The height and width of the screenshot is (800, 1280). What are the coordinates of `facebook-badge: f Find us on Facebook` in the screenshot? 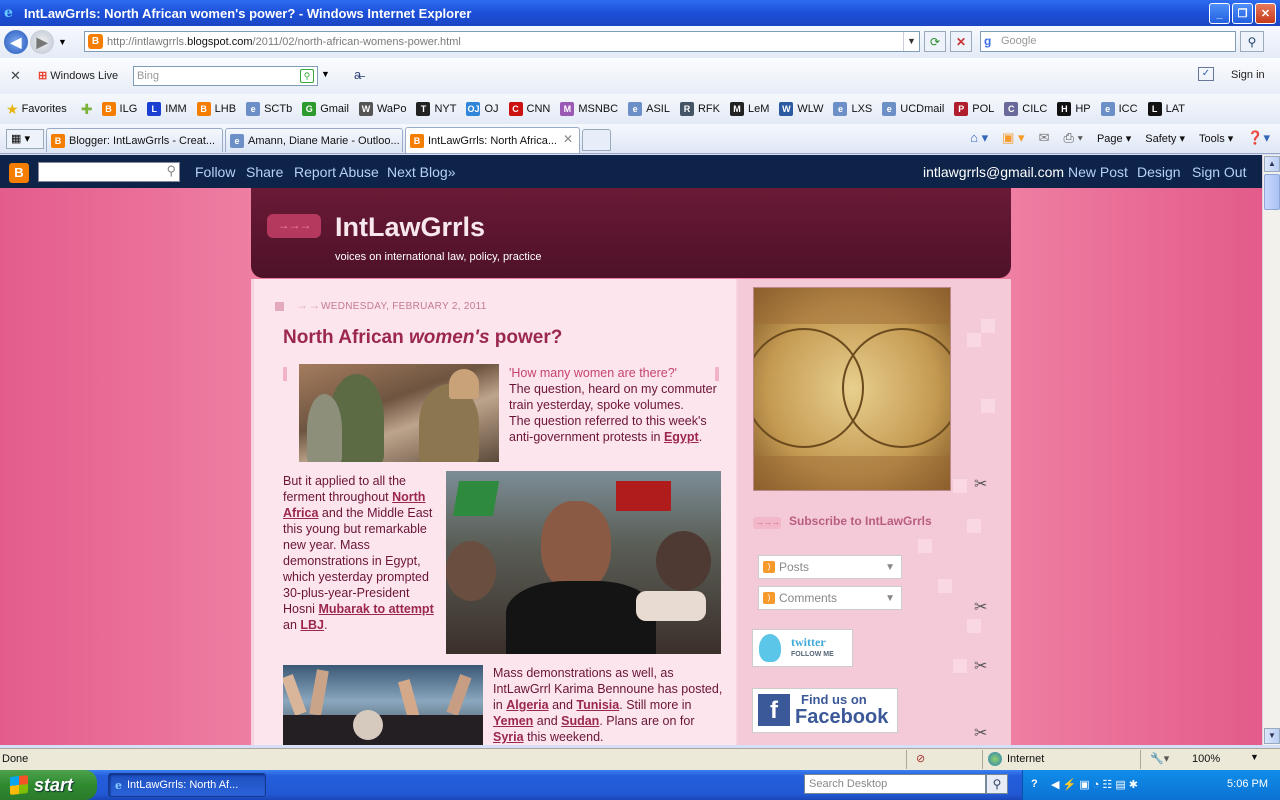 It's located at (825, 710).